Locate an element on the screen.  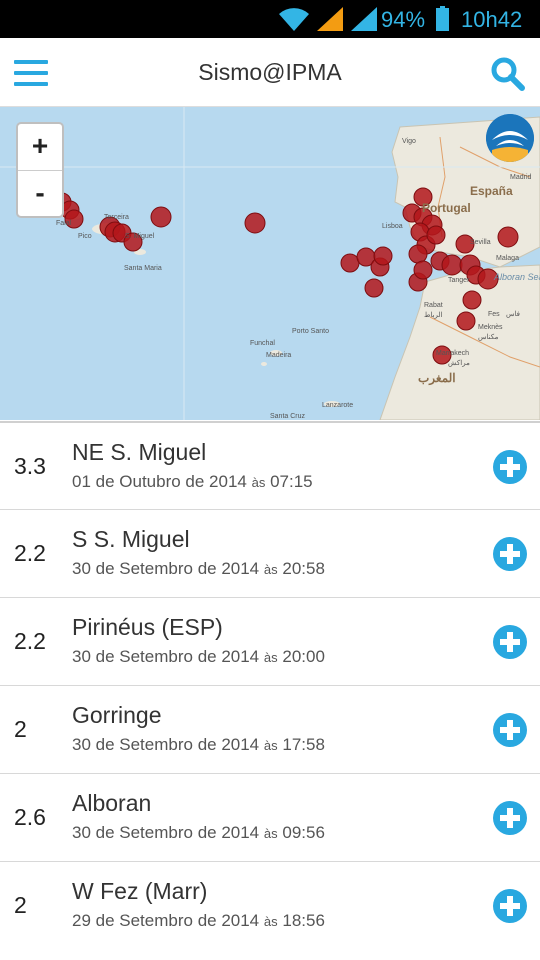
map-label: S. Miguel is located at coordinates (140, 236).